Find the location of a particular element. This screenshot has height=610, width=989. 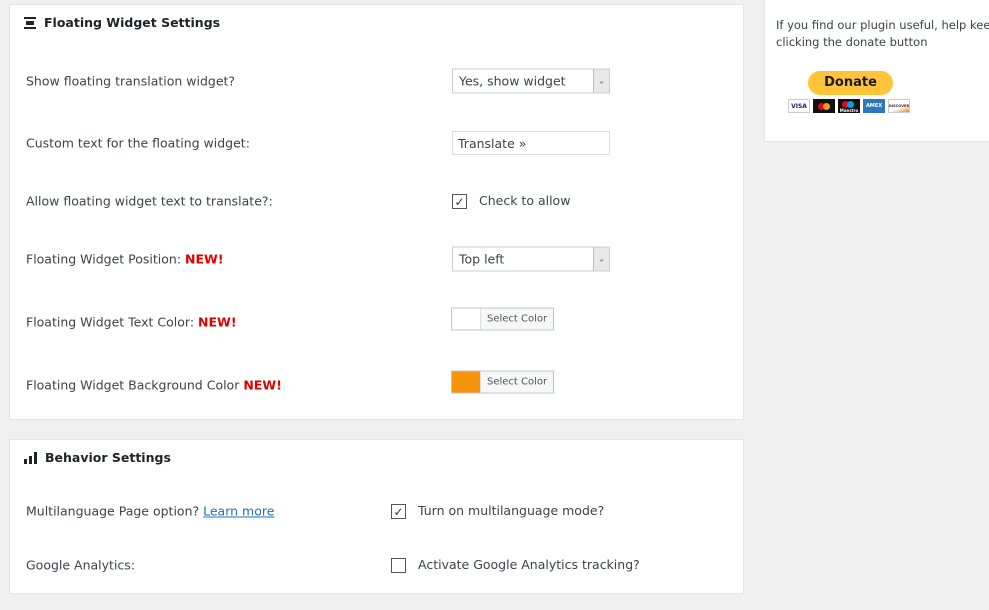

multilanguage-checkbox: ✓ Turn on multilanguage mode? is located at coordinates (497, 511).